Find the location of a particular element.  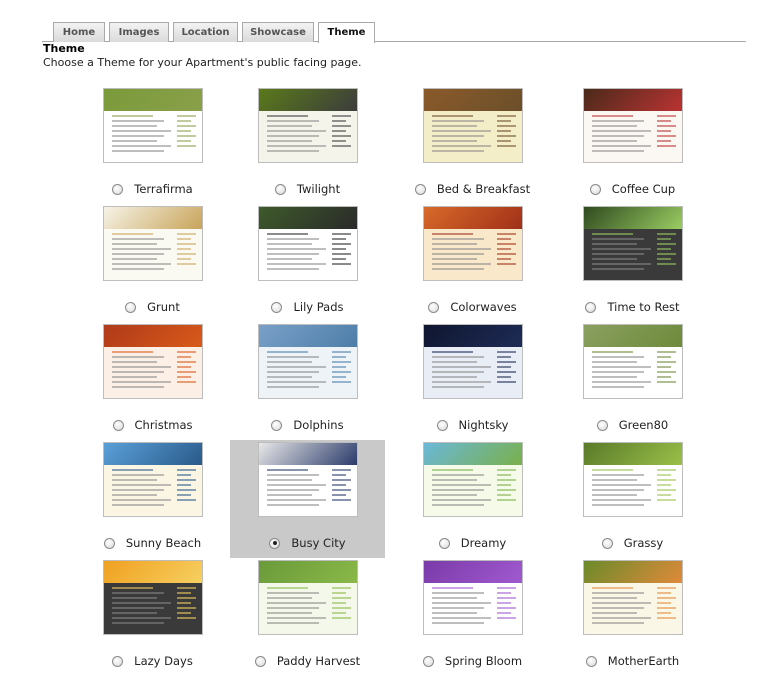

theme-option-twilight: Twilight is located at coordinates (307, 145).